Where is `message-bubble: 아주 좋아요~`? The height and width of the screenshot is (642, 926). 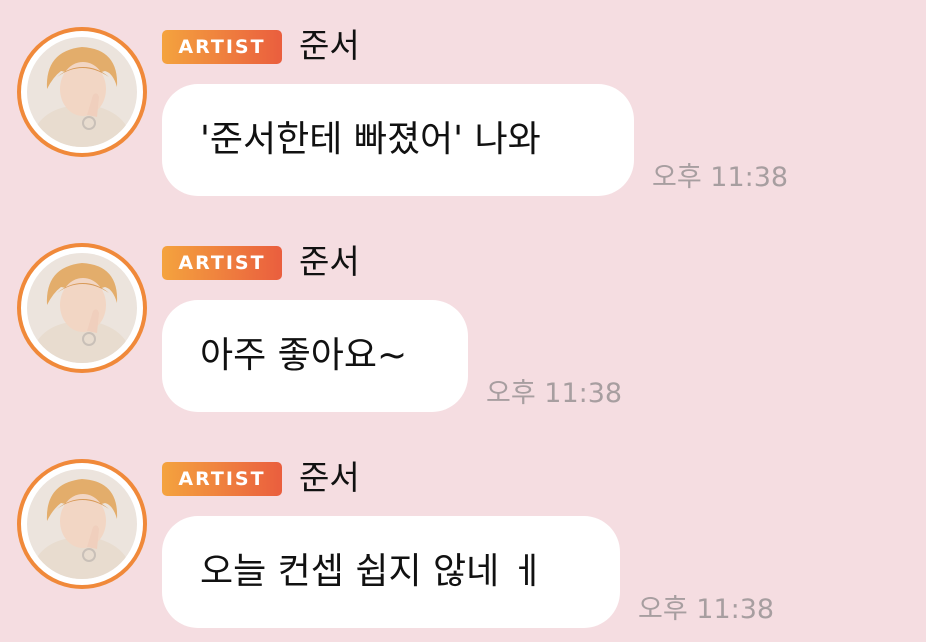
message-bubble: 아주 좋아요~ is located at coordinates (315, 356).